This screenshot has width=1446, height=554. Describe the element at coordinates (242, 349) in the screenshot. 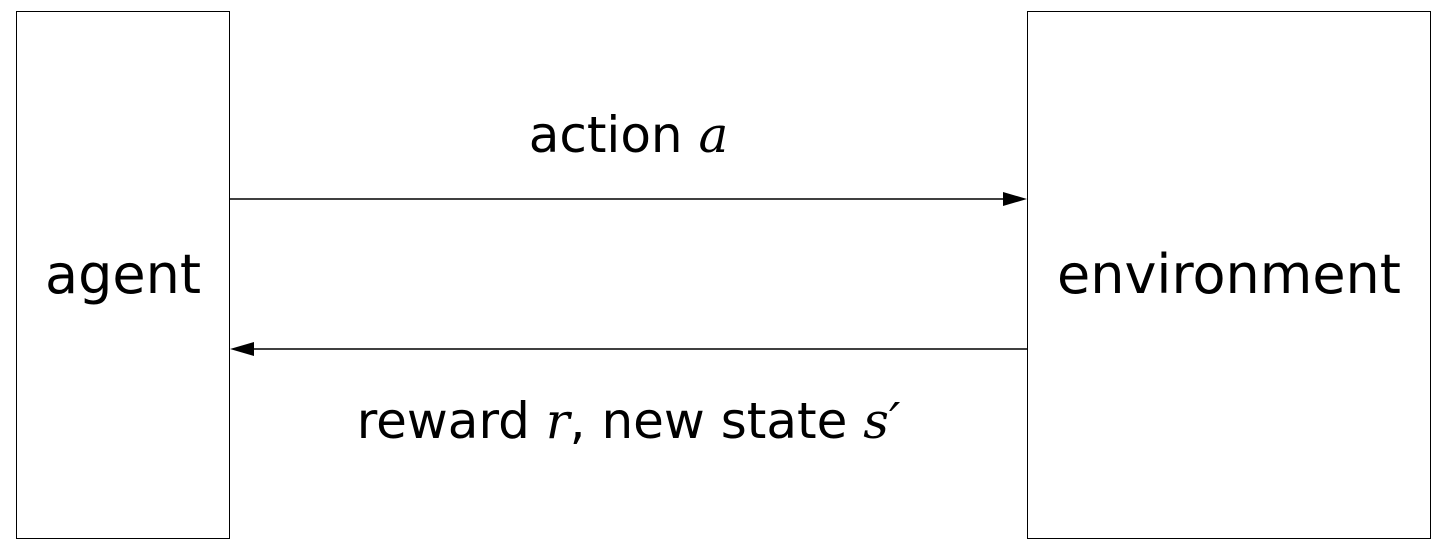

I see `feedback-arrowhead` at that location.